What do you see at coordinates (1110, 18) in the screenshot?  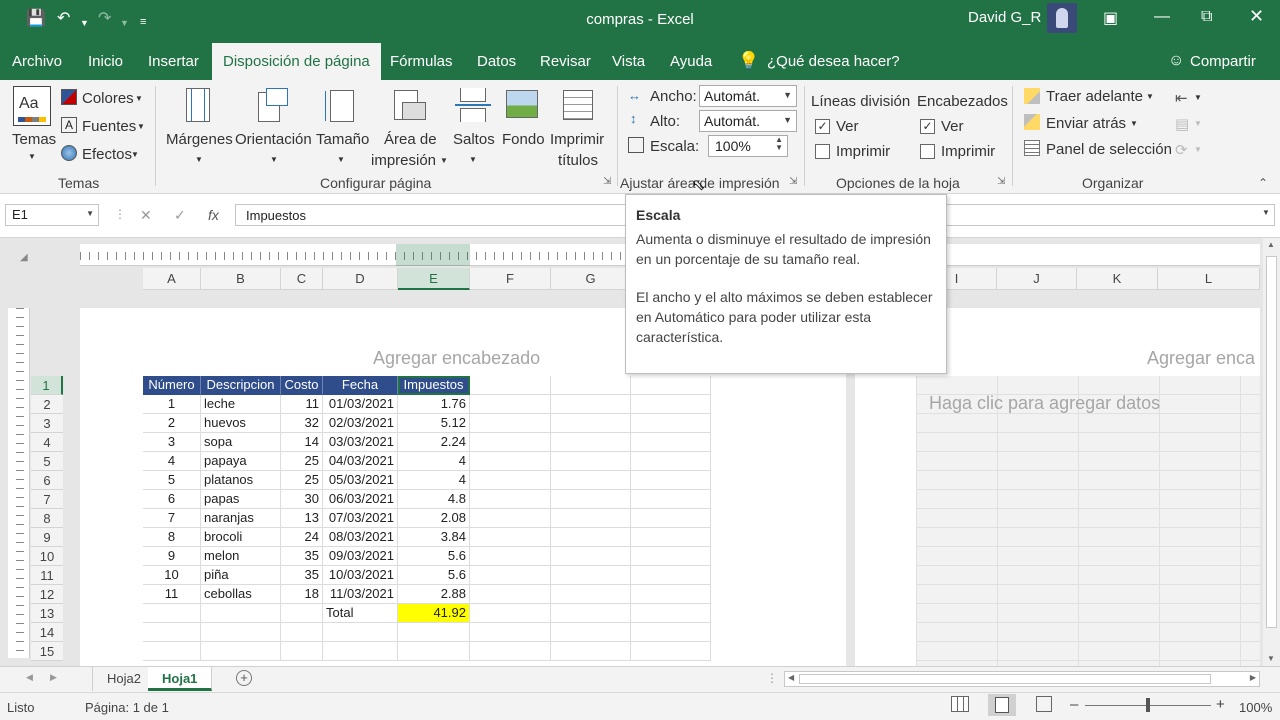 I see `ribbon-display-icon: ▣` at bounding box center [1110, 18].